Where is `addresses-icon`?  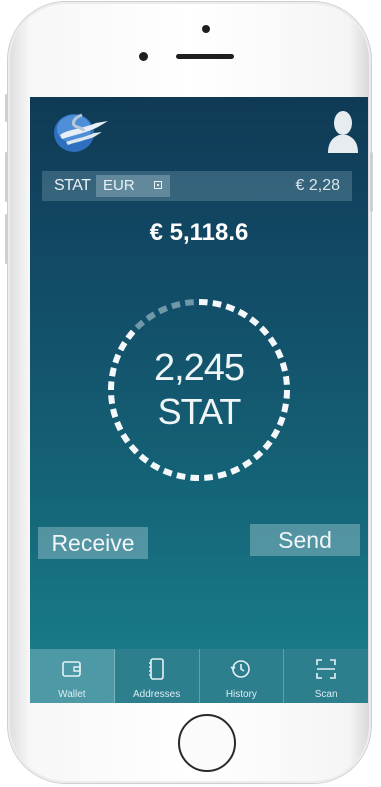 addresses-icon is located at coordinates (156, 669).